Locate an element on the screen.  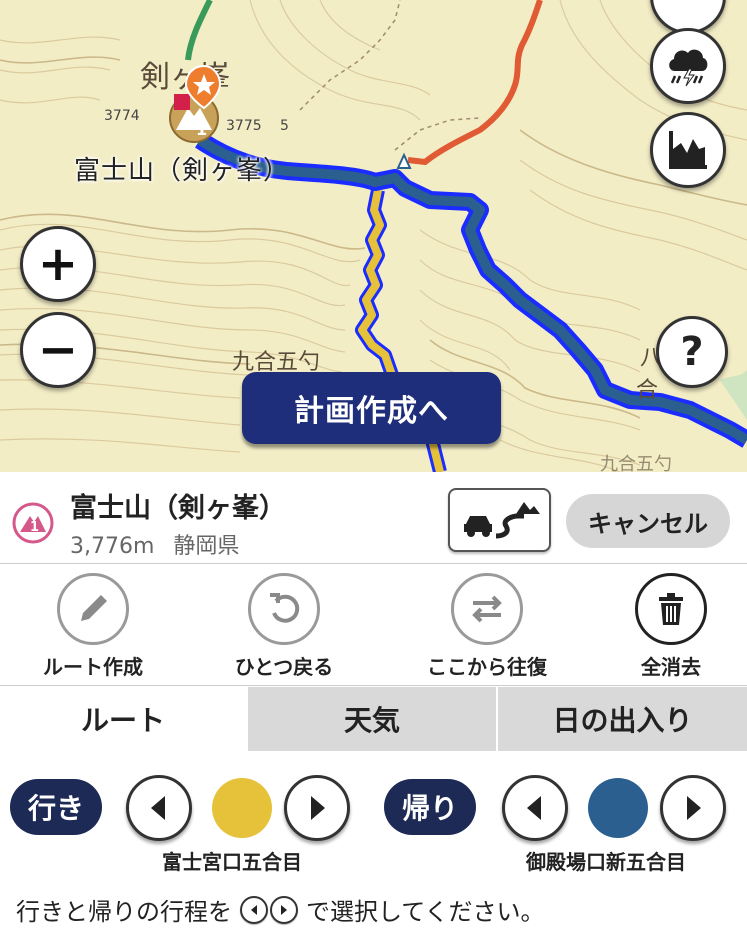
return-prev-button is located at coordinates (535, 808).